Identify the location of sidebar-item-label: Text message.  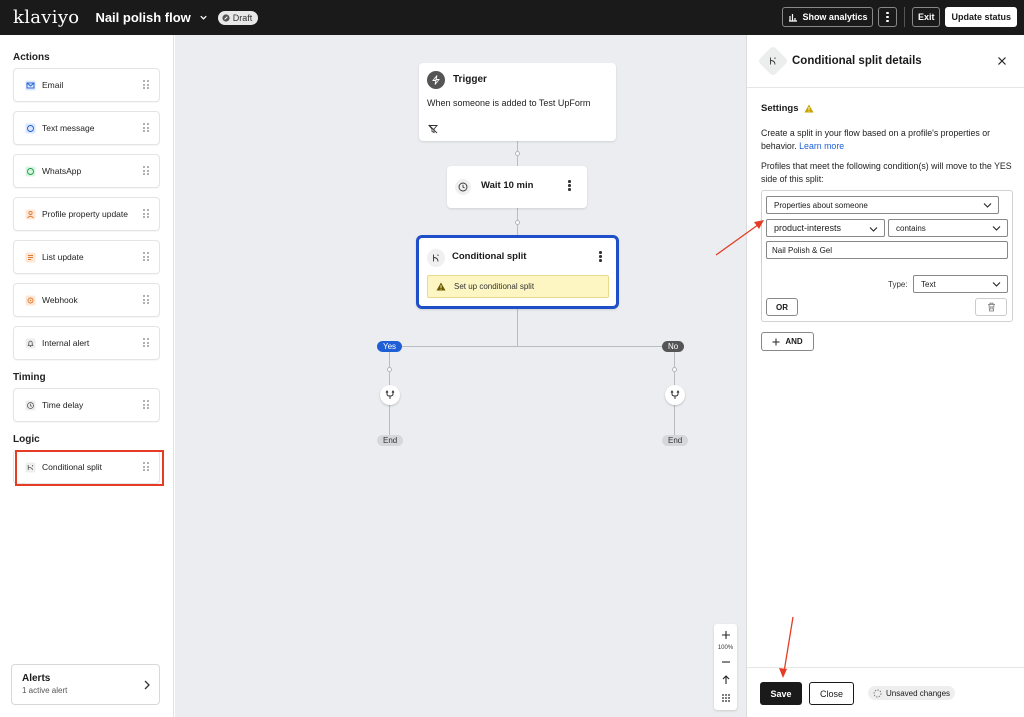
(68, 128).